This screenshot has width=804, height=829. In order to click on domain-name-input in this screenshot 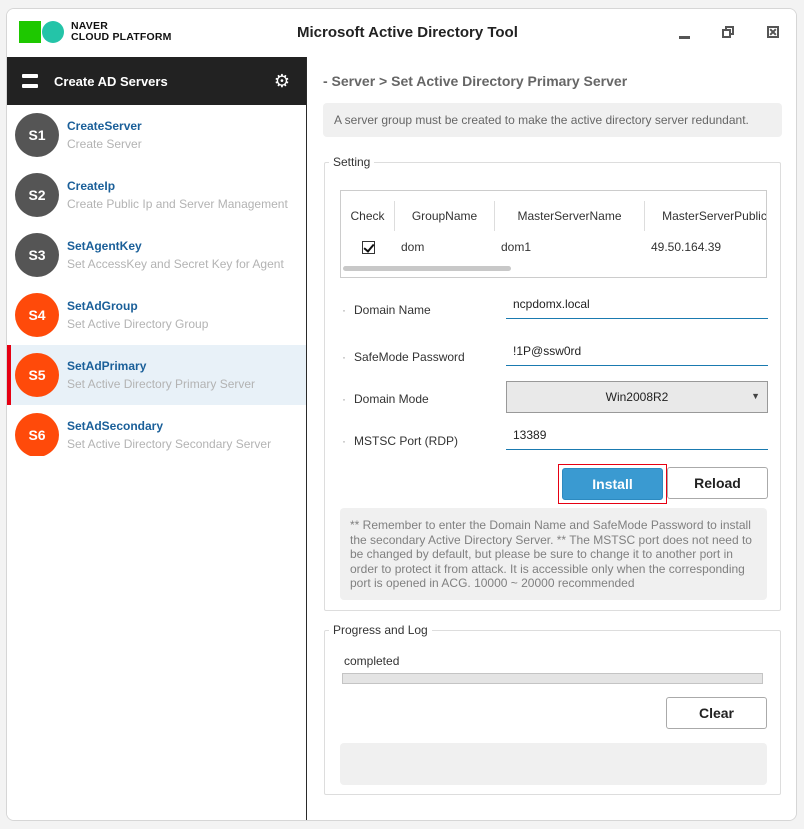, I will do `click(637, 304)`.